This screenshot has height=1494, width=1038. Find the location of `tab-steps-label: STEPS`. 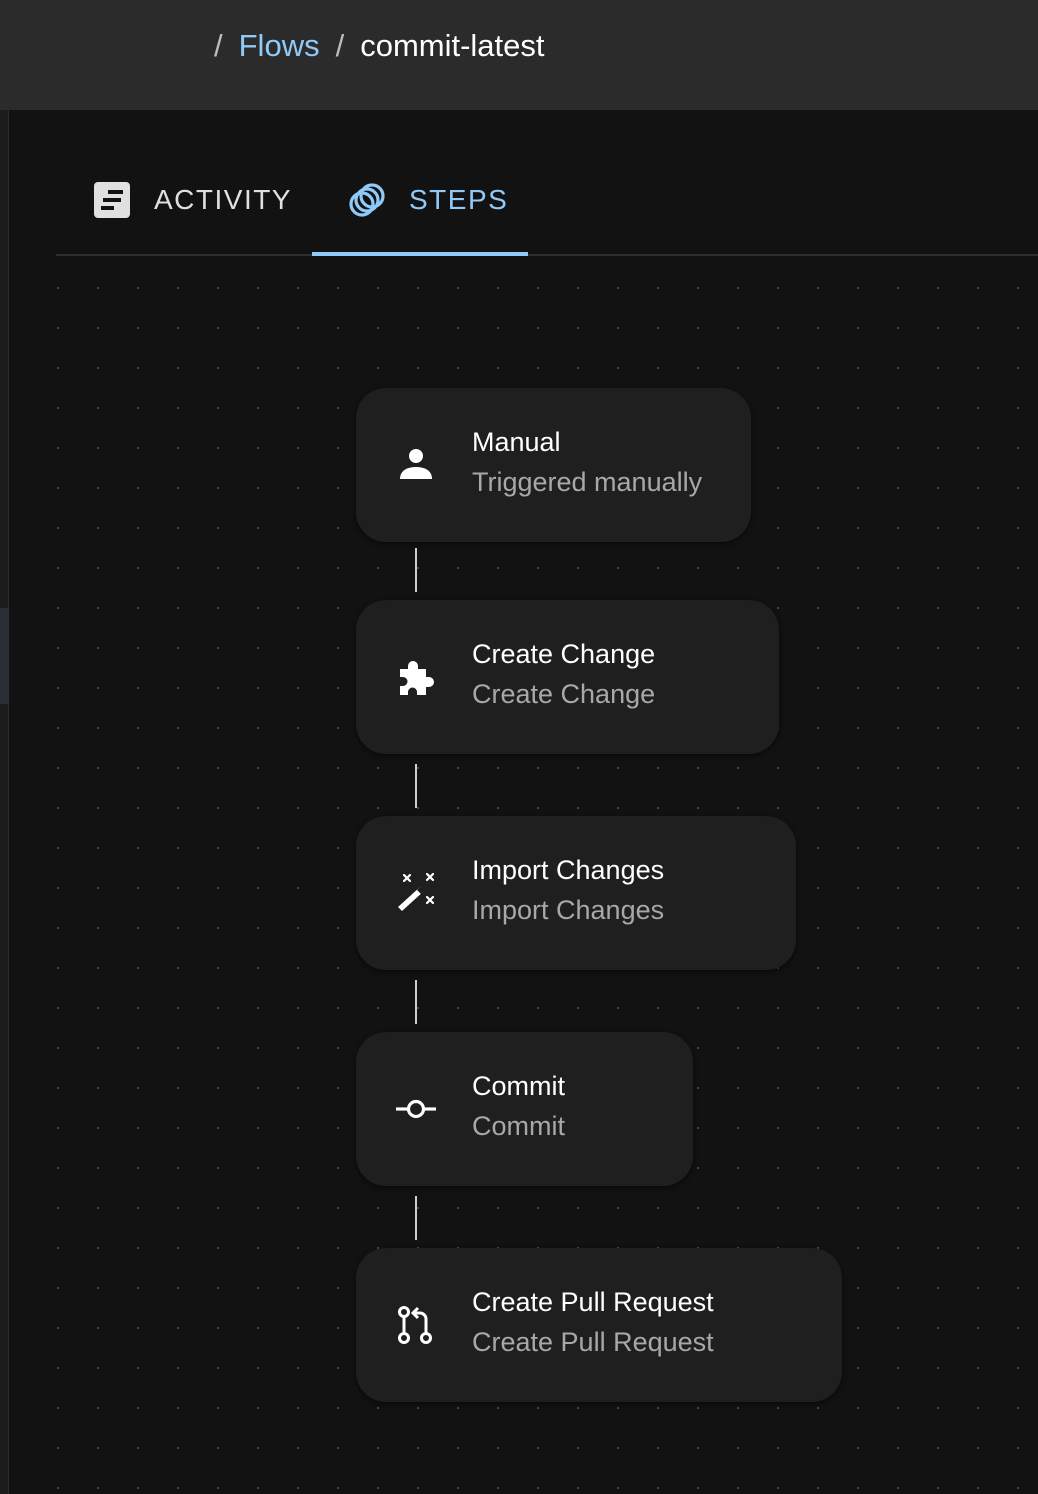

tab-steps-label: STEPS is located at coordinates (459, 199).